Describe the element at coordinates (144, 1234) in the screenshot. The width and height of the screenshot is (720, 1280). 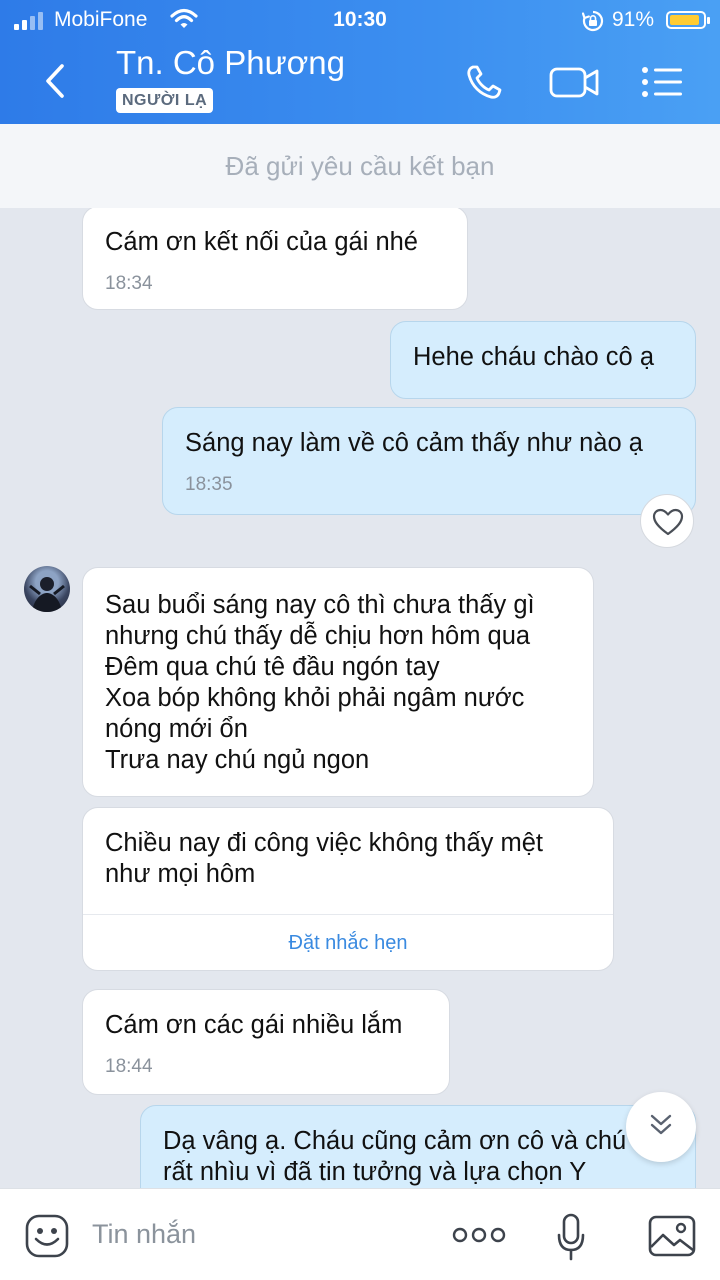
I see `message-input: Tin nhắn` at that location.